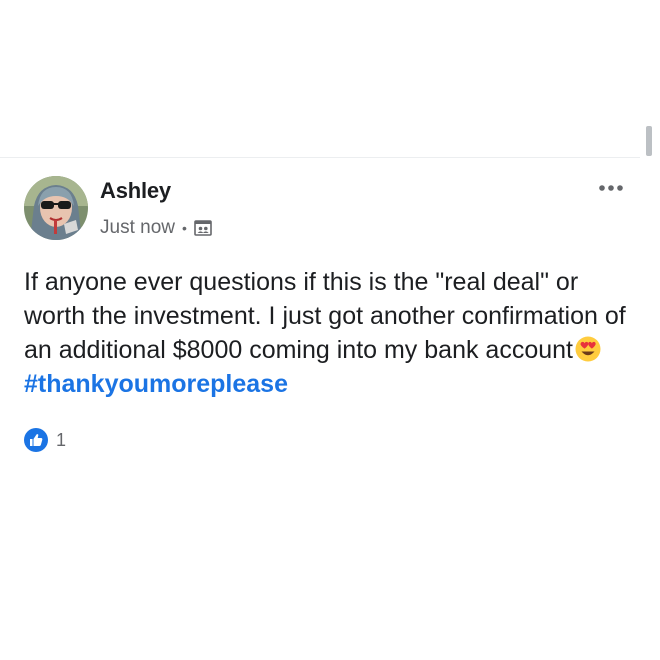  I want to click on more-horizontal-icon, so click(611, 188).